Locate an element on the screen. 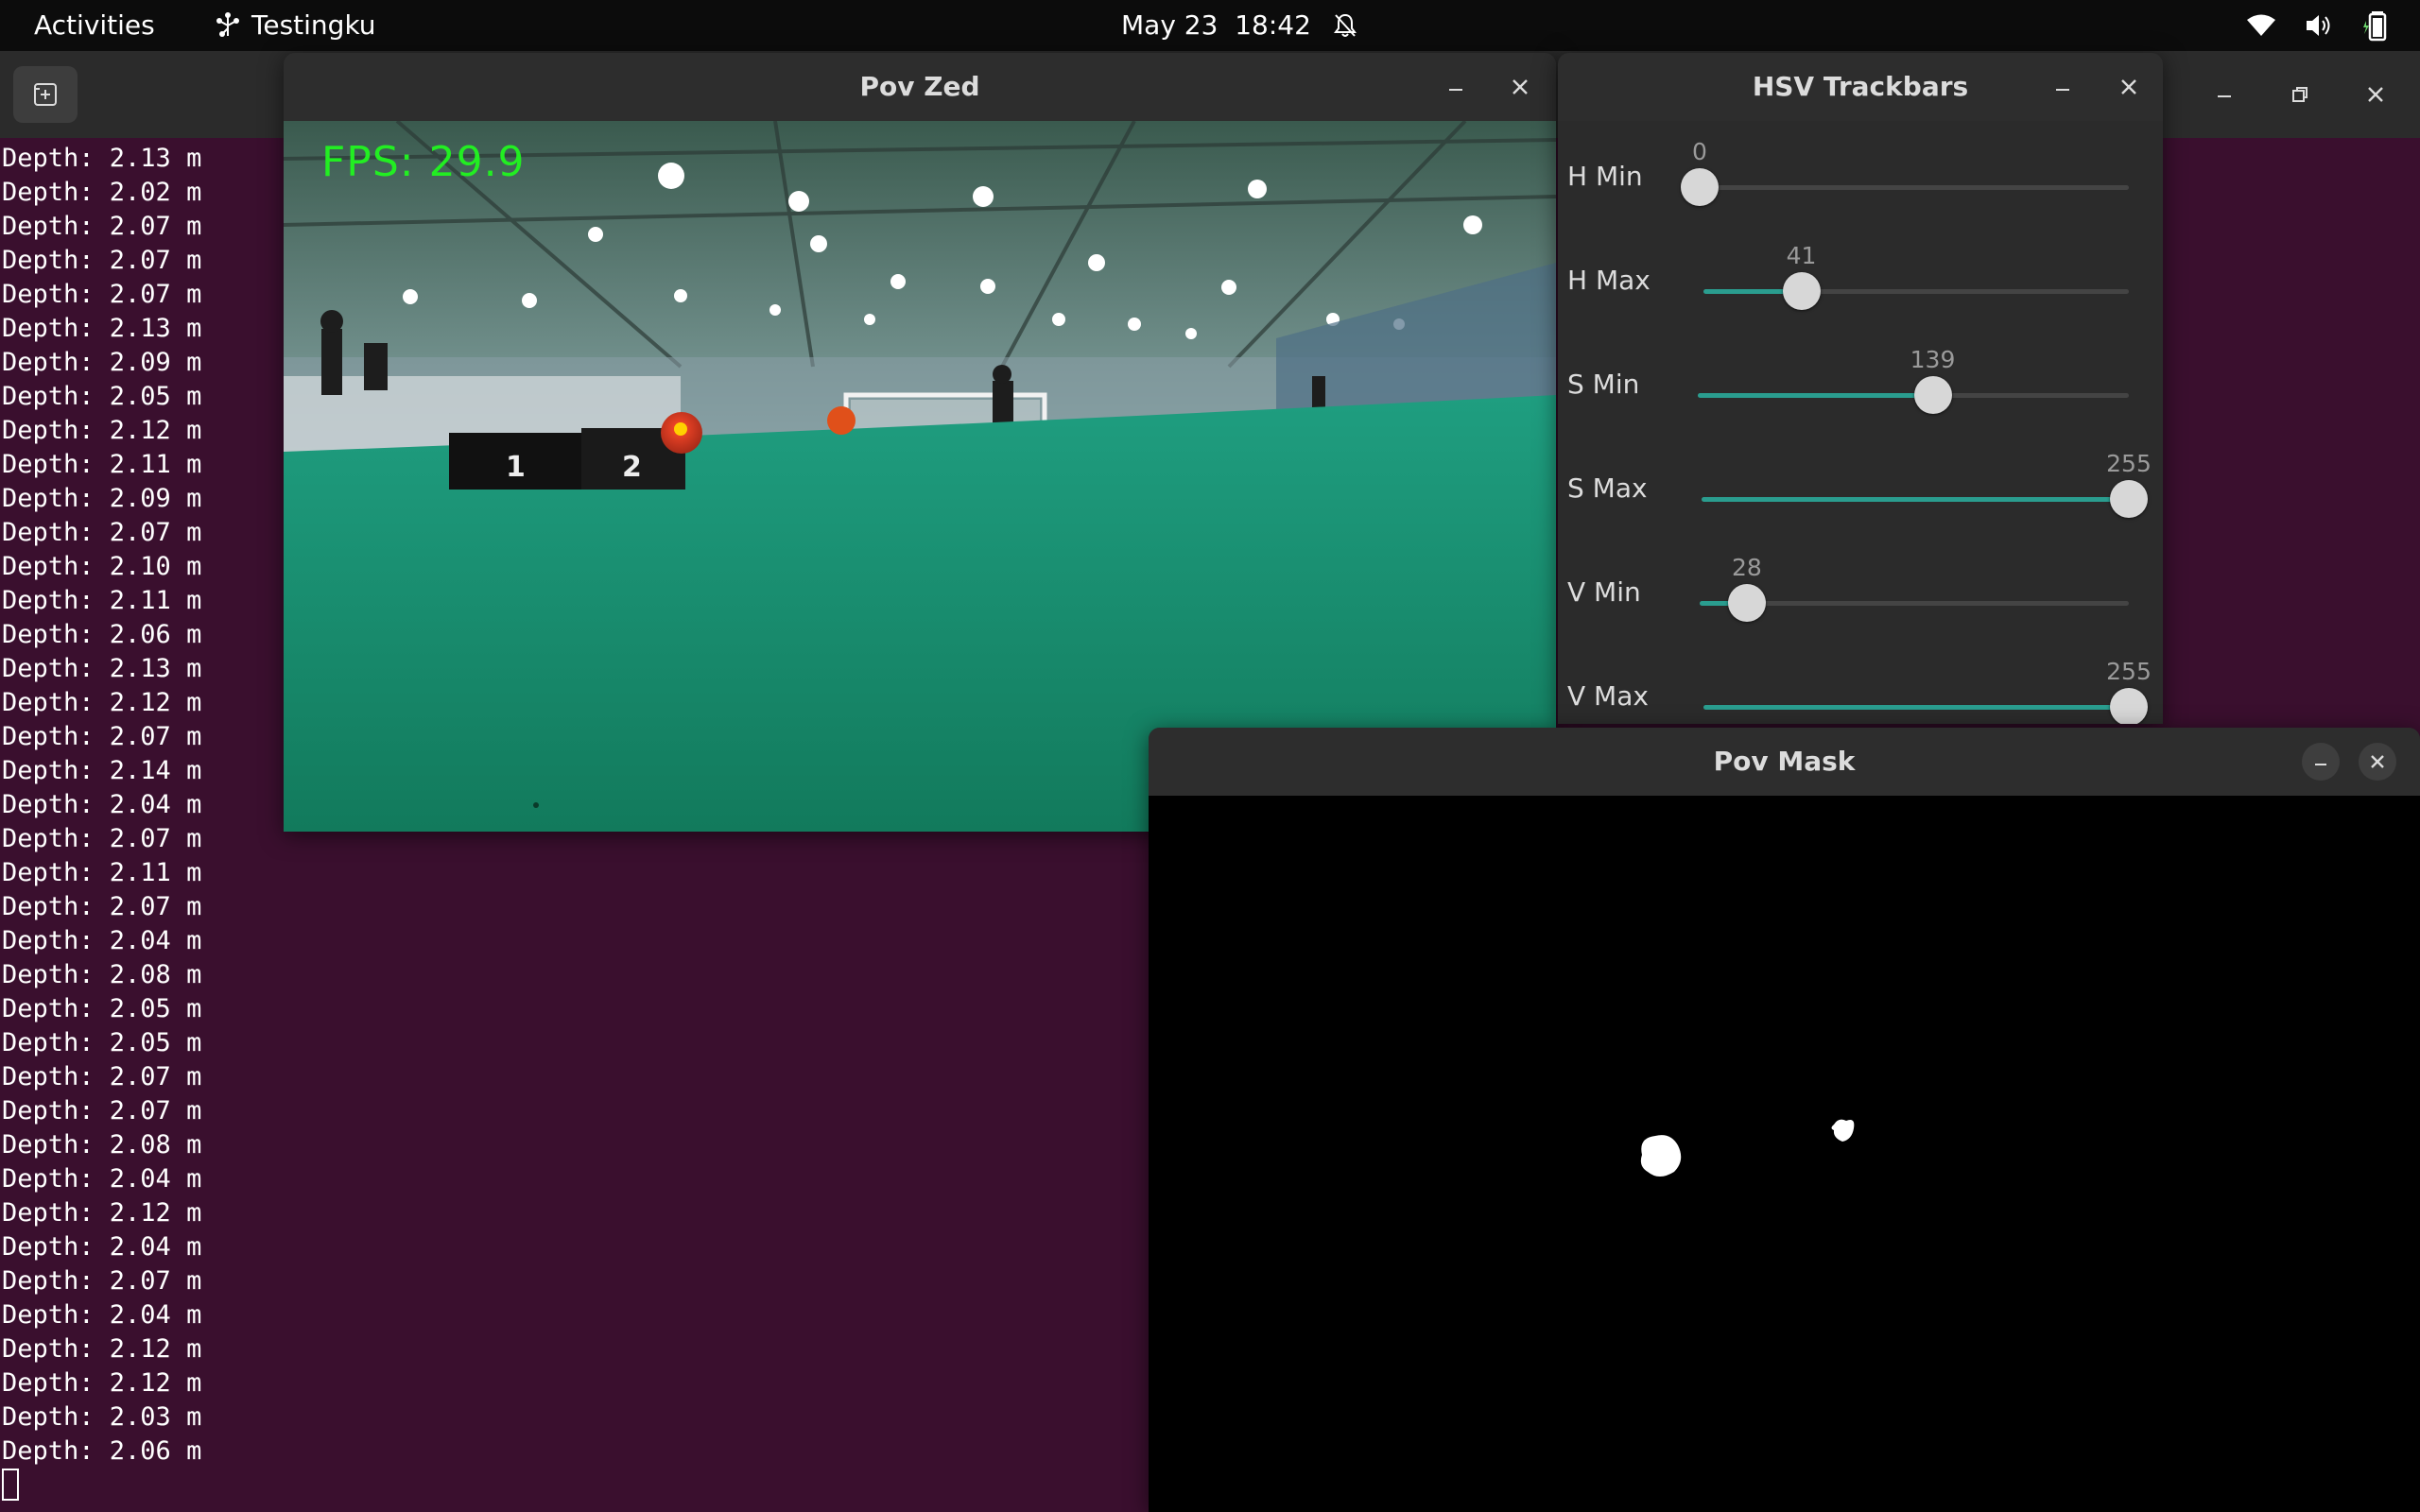 This screenshot has width=2420, height=1512. slider-row-s-max: S Max 255 is located at coordinates (1860, 485).